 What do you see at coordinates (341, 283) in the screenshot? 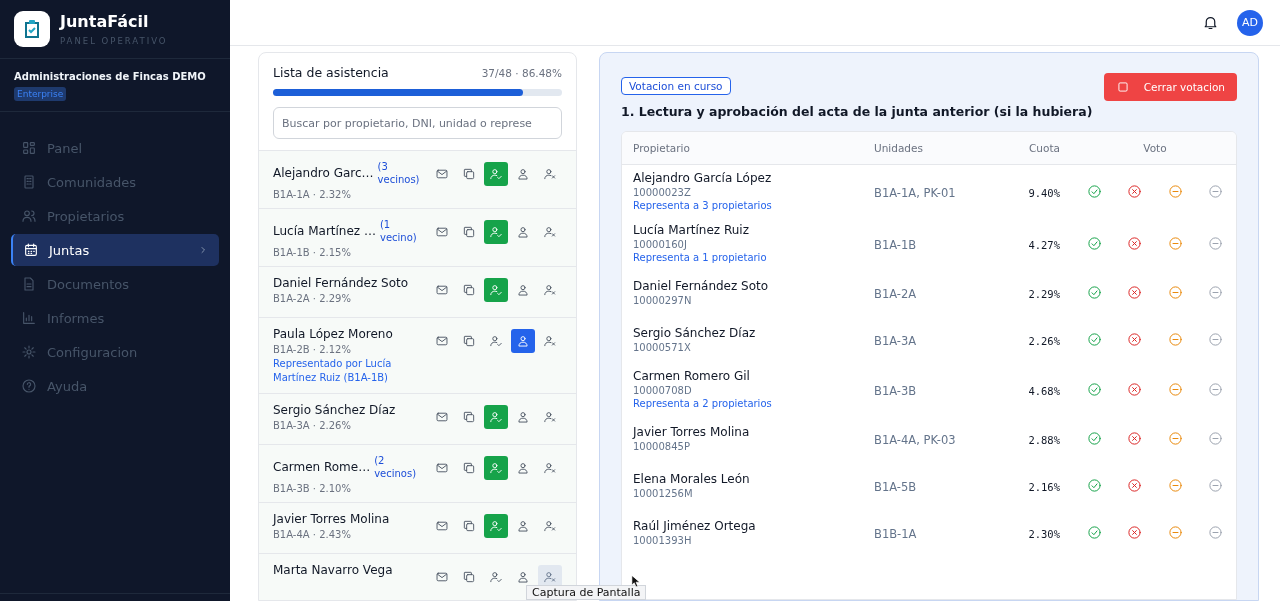
I see `attendee-name: Daniel Fernández Soto` at bounding box center [341, 283].